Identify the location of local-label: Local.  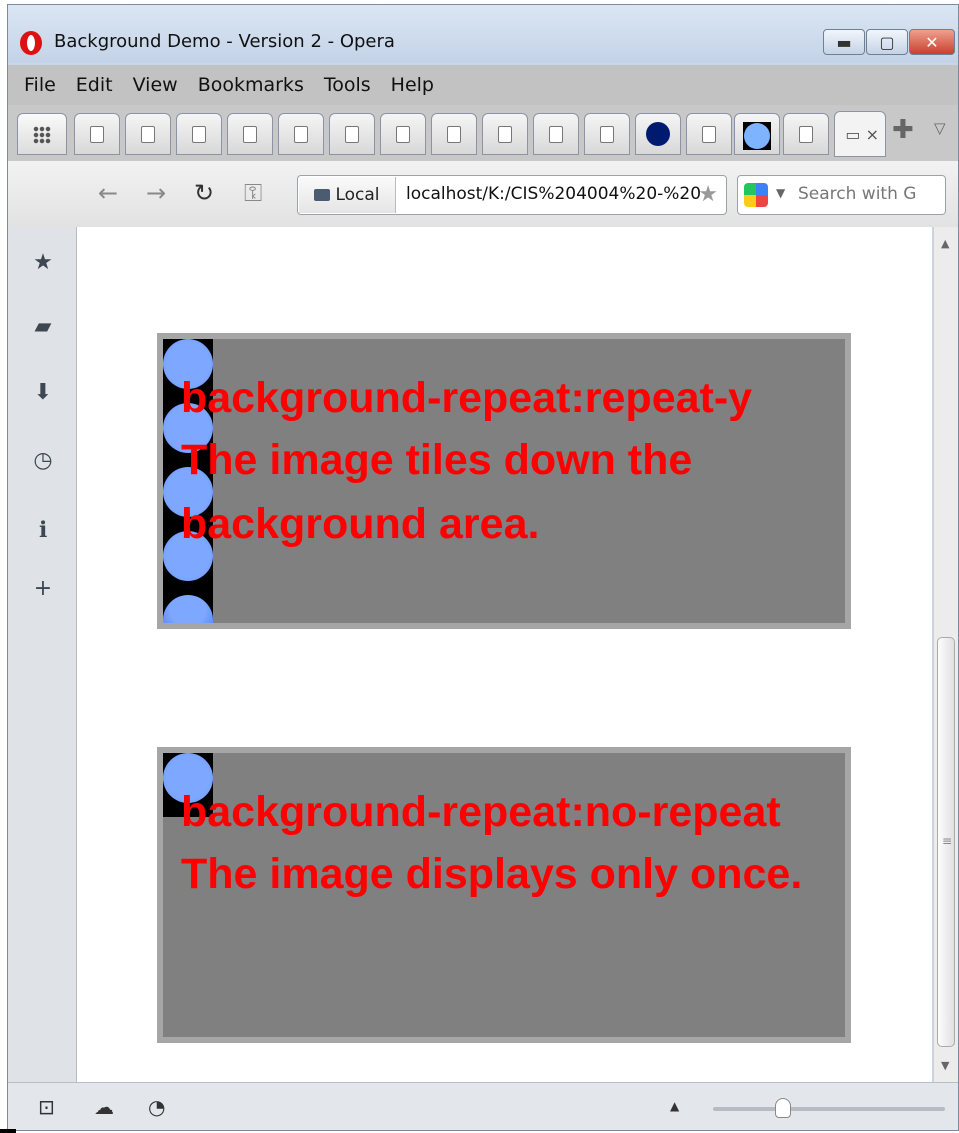
(357, 195).